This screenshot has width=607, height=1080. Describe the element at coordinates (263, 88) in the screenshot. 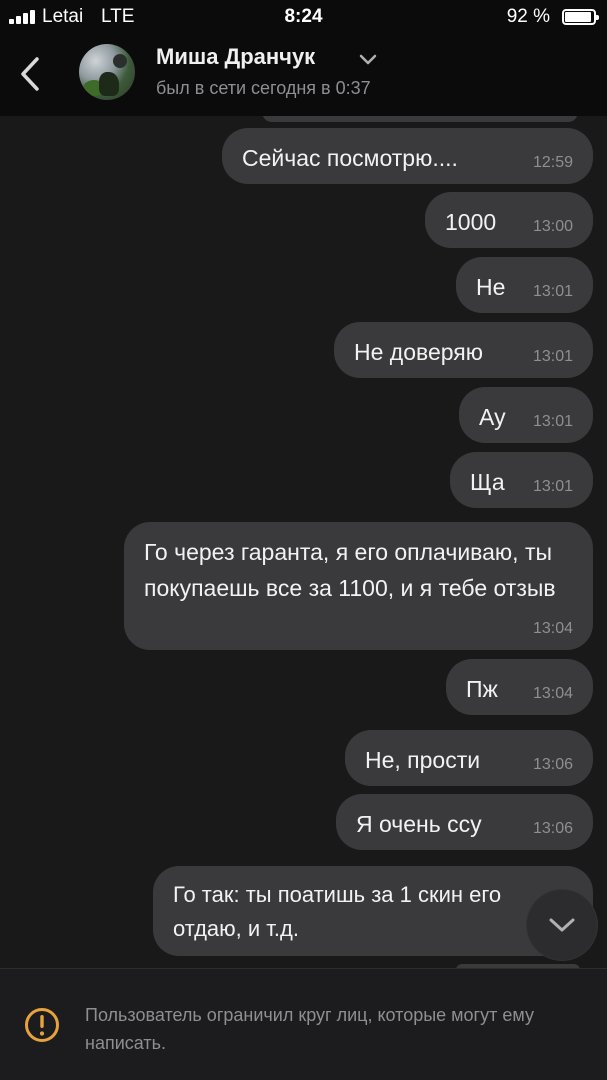

I see `last-seen-status: был в сети сегодня в 0:37` at that location.